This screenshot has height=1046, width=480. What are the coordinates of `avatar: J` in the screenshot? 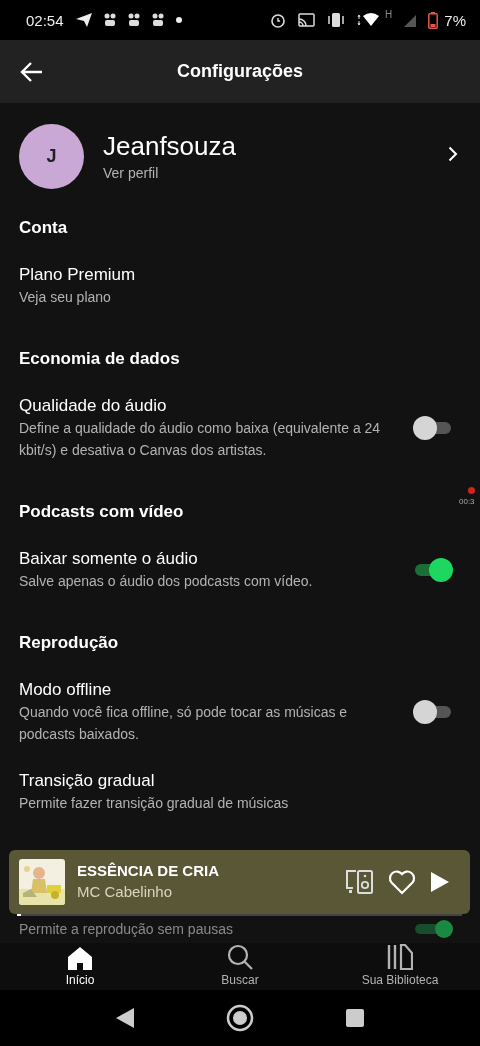 It's located at (51, 156).